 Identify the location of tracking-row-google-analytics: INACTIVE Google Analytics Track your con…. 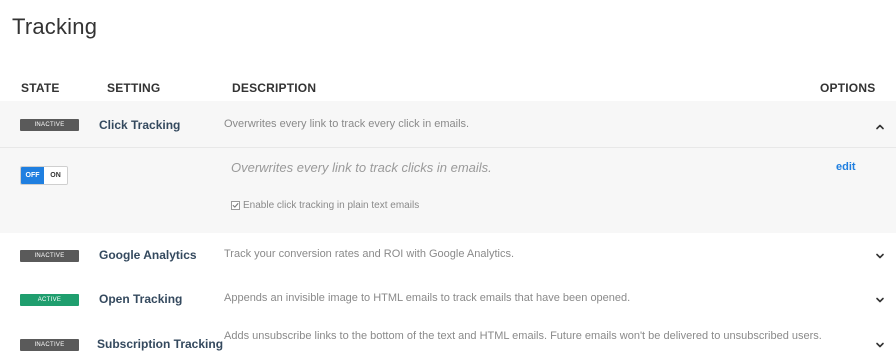
(448, 255).